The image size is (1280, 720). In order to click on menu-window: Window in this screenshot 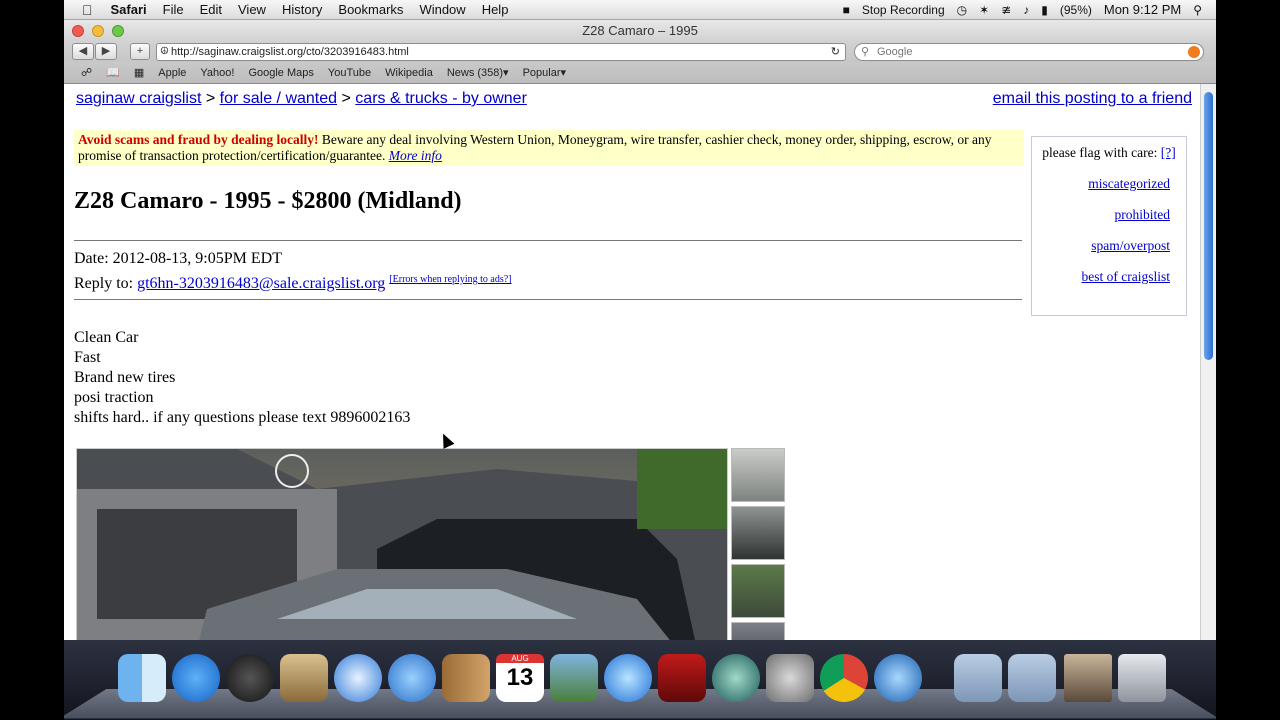, I will do `click(442, 9)`.